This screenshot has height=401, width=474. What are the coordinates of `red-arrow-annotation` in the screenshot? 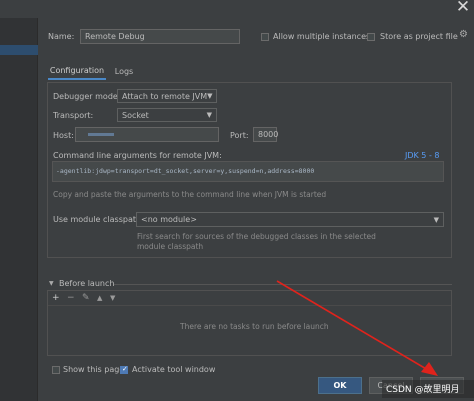 It's located at (357, 328).